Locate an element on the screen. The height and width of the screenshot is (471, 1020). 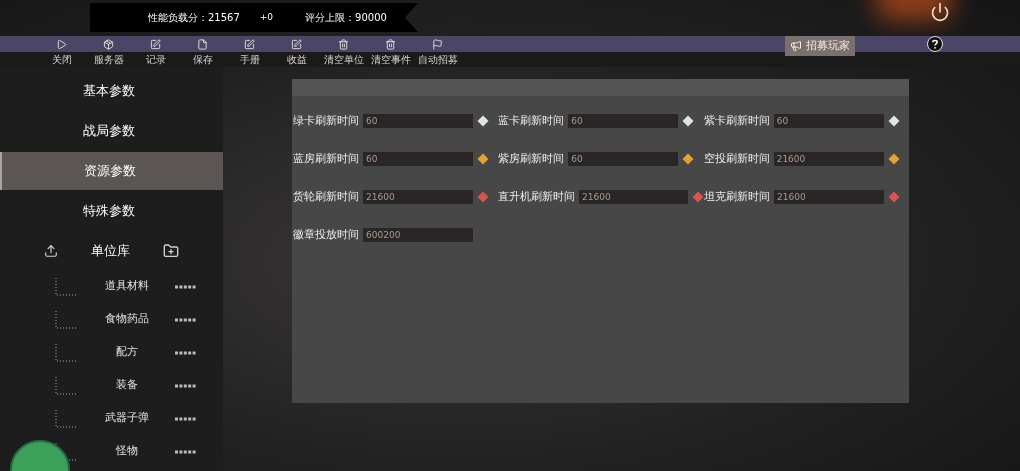
field-label: 徽章投放时间 is located at coordinates (326, 235).